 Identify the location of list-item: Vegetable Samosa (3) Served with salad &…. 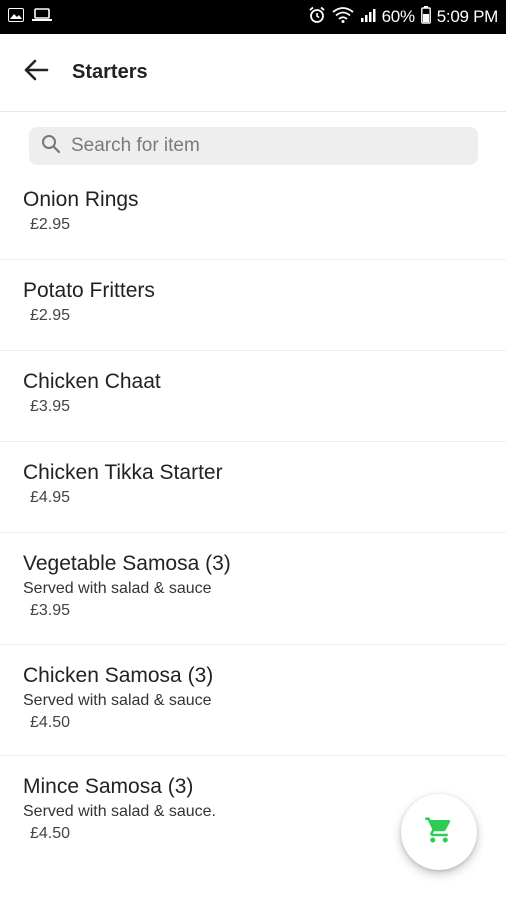
(253, 589).